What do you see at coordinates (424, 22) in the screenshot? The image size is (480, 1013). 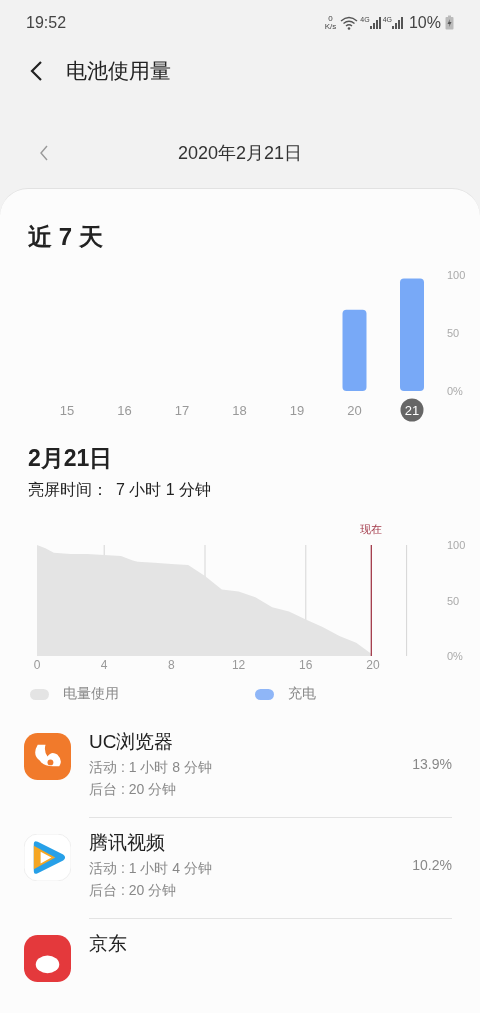 I see `battery-percent: 10%` at bounding box center [424, 22].